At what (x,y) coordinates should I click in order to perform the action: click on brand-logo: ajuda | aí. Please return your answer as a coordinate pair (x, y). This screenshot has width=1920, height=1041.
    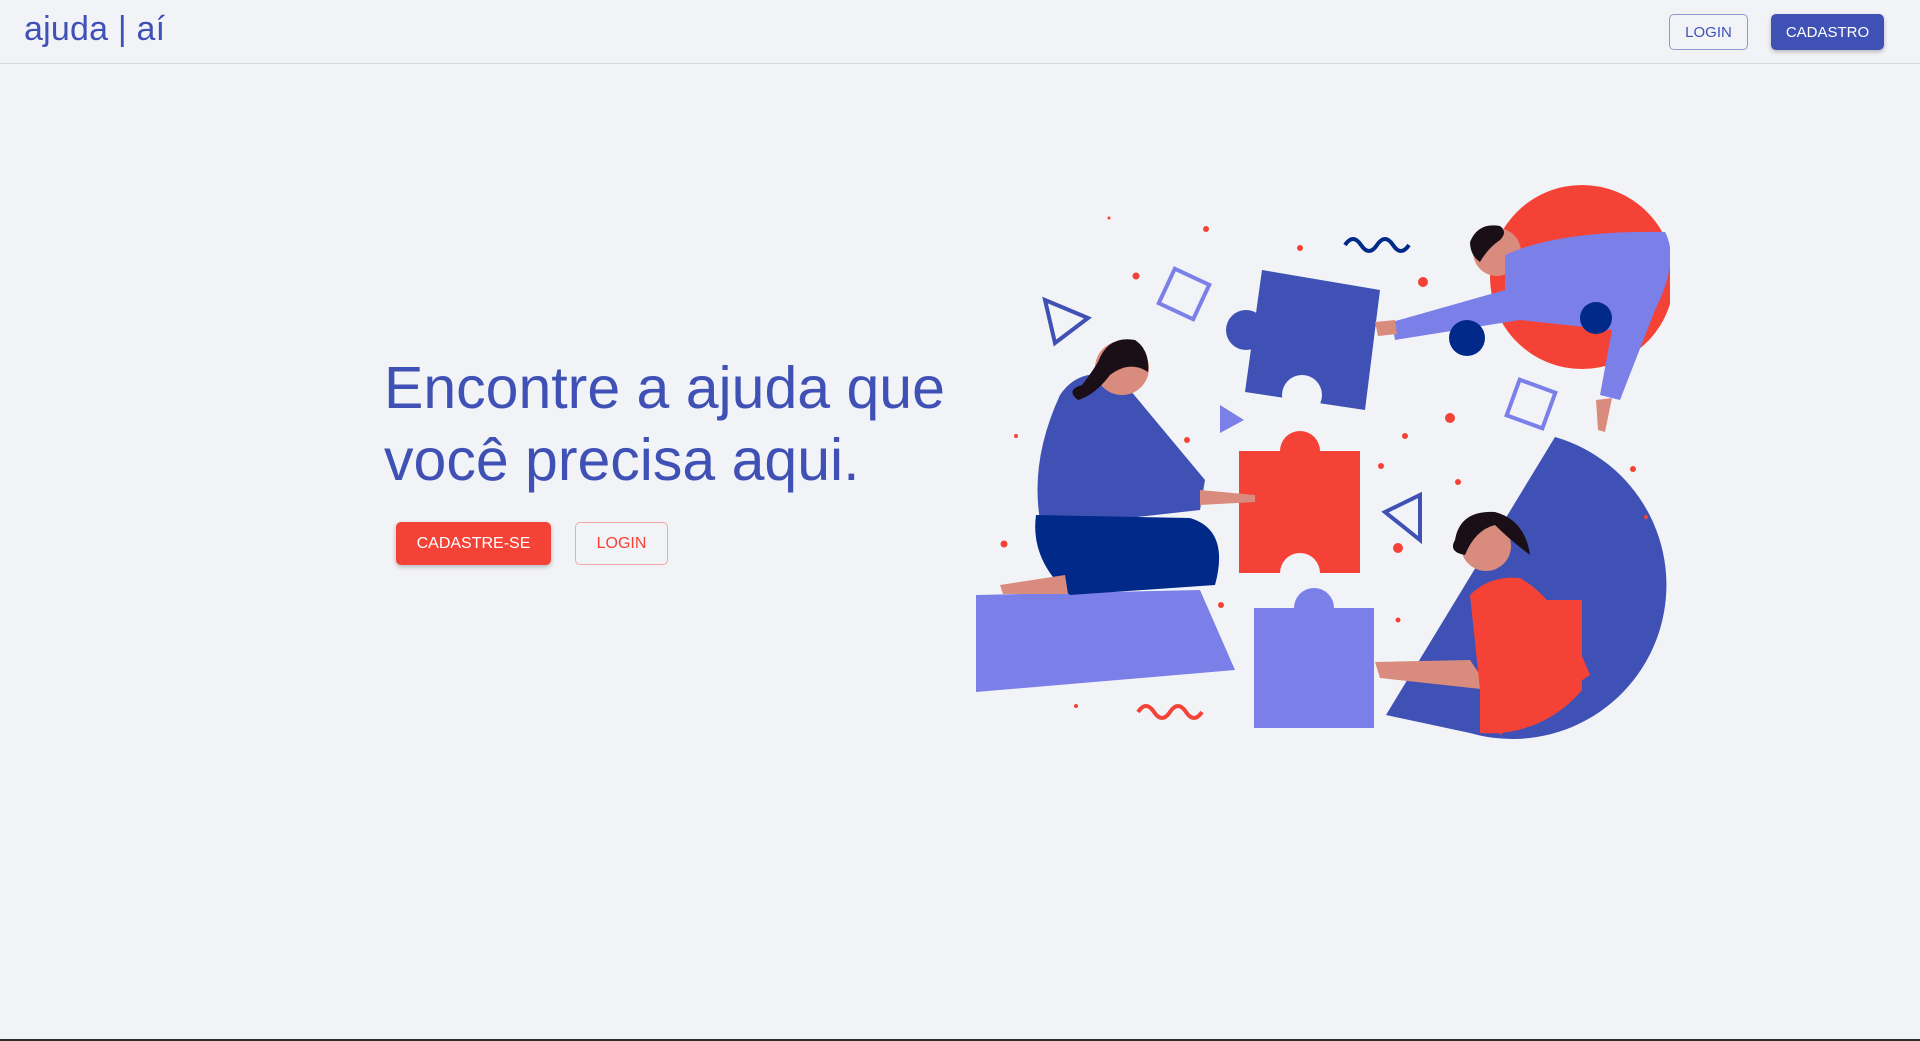
    Looking at the image, I should click on (94, 29).